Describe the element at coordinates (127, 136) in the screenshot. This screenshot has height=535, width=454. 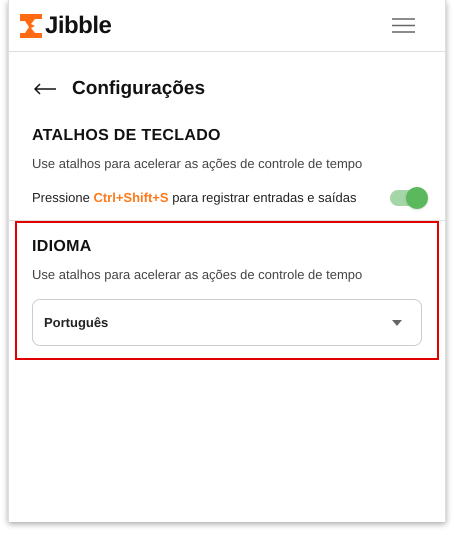
I see `section-heading: ATALHOS DE TECLADO` at that location.